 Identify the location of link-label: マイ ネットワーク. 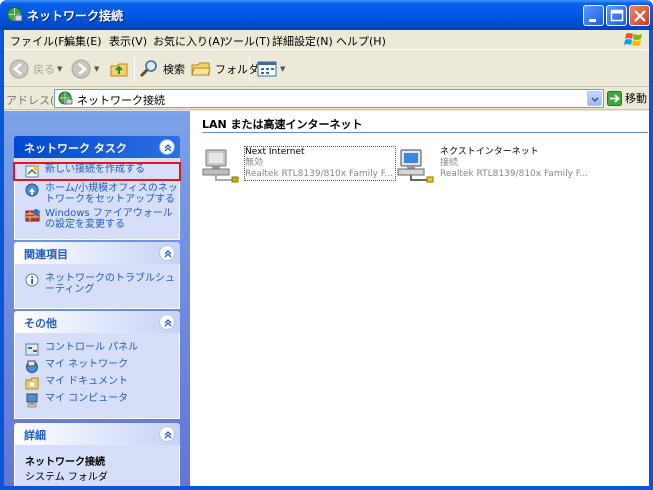
(87, 364).